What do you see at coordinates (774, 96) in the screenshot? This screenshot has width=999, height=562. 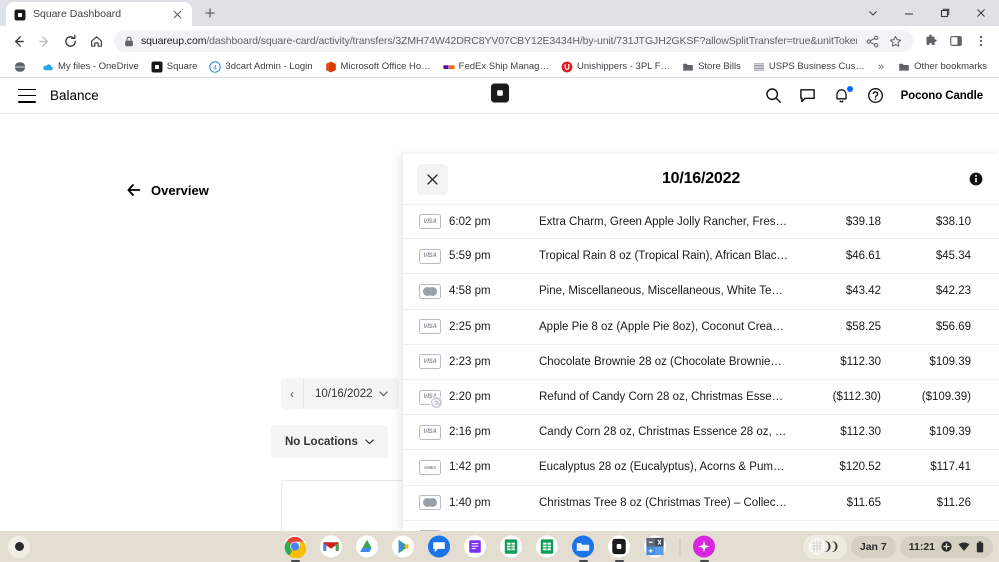 I see `search-icon` at bounding box center [774, 96].